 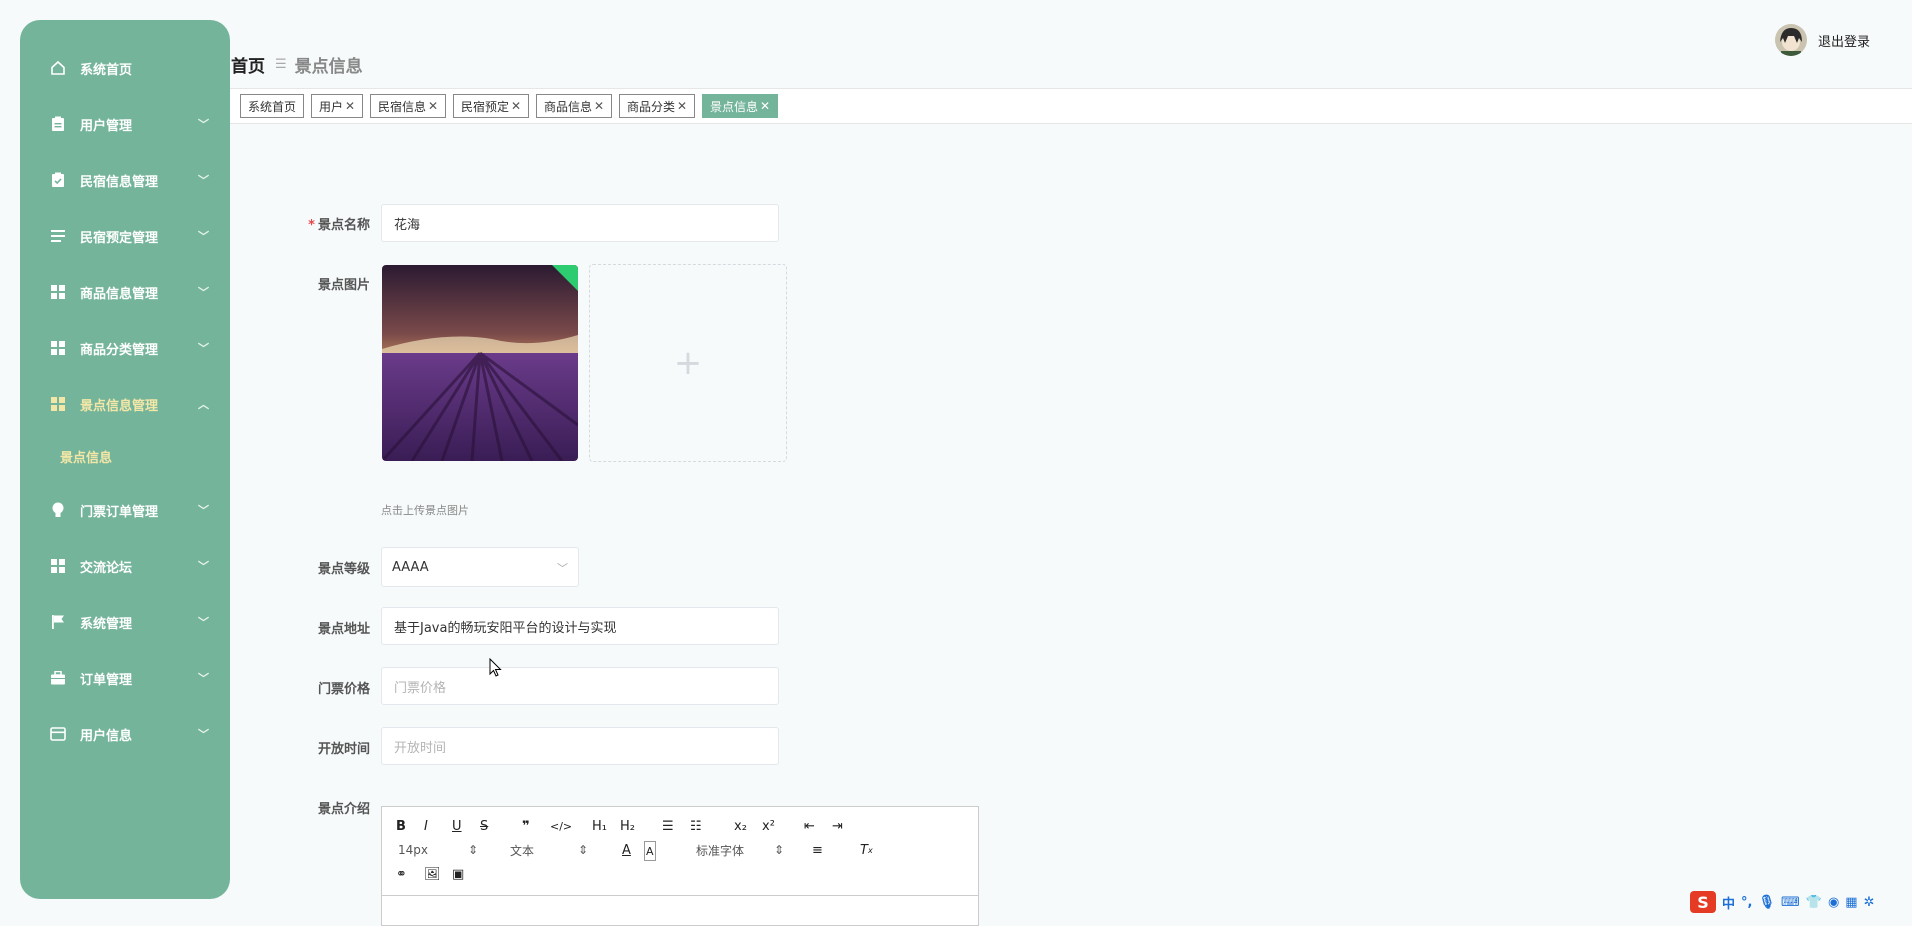 What do you see at coordinates (626, 850) in the screenshot?
I see `font-color-icon: A` at bounding box center [626, 850].